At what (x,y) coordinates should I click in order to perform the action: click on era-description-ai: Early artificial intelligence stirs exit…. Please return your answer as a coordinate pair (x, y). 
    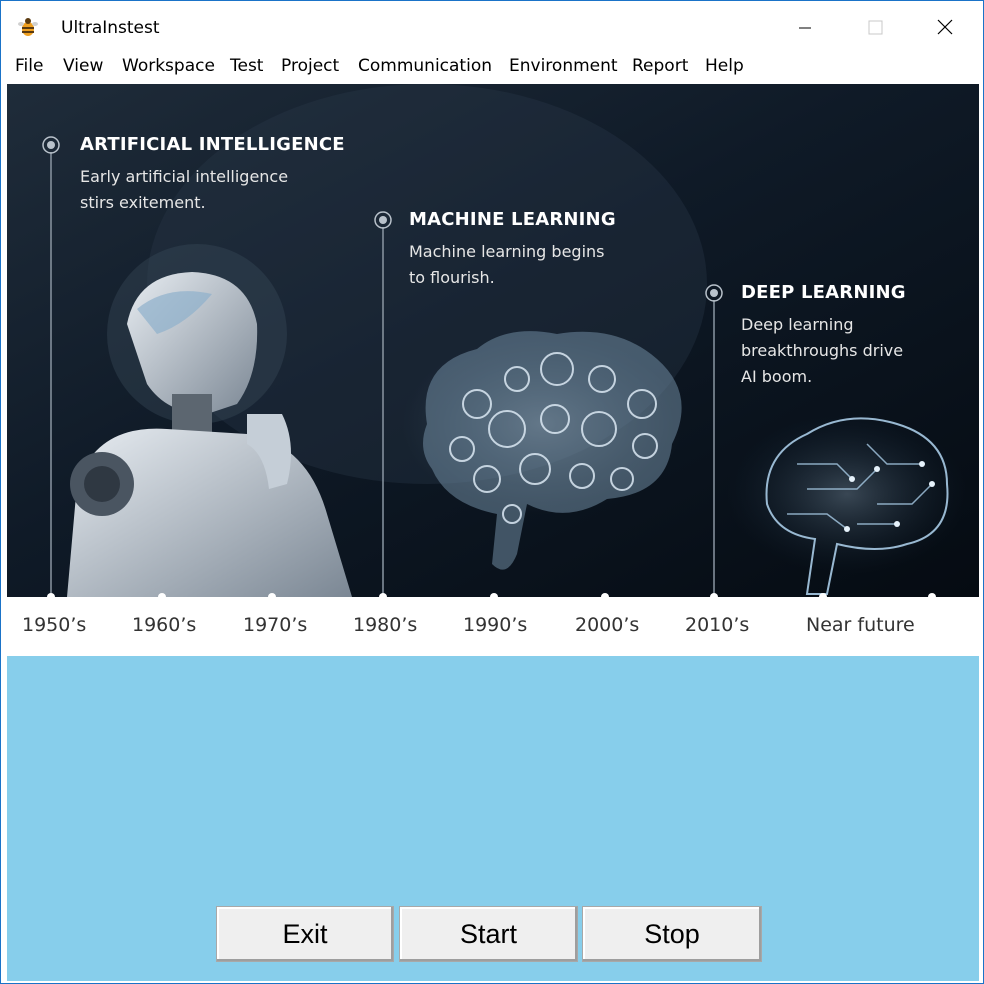
    Looking at the image, I should click on (200, 190).